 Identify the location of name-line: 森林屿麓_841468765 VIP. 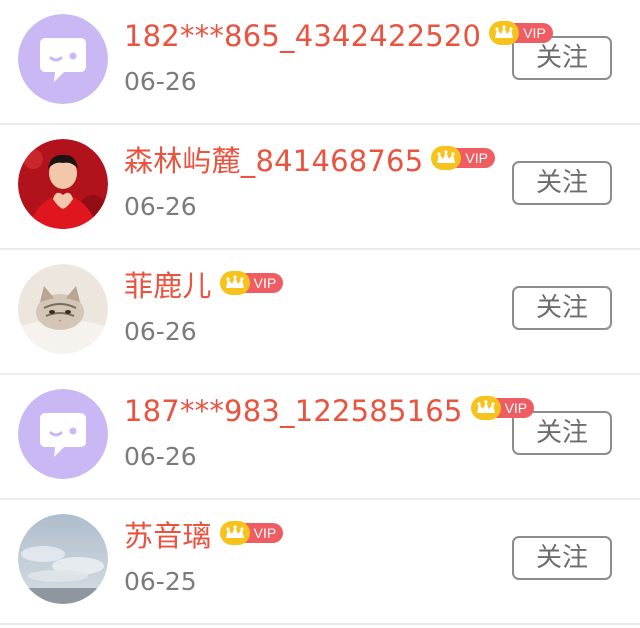
(309, 161).